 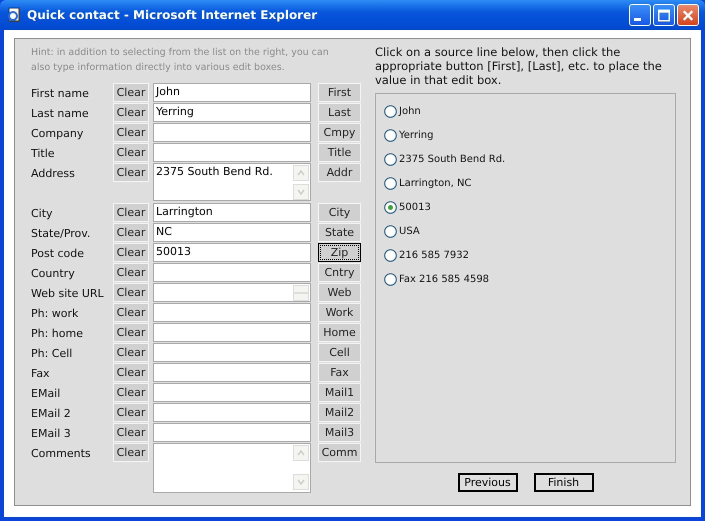 What do you see at coordinates (415, 207) in the screenshot?
I see `source-line: 50013` at bounding box center [415, 207].